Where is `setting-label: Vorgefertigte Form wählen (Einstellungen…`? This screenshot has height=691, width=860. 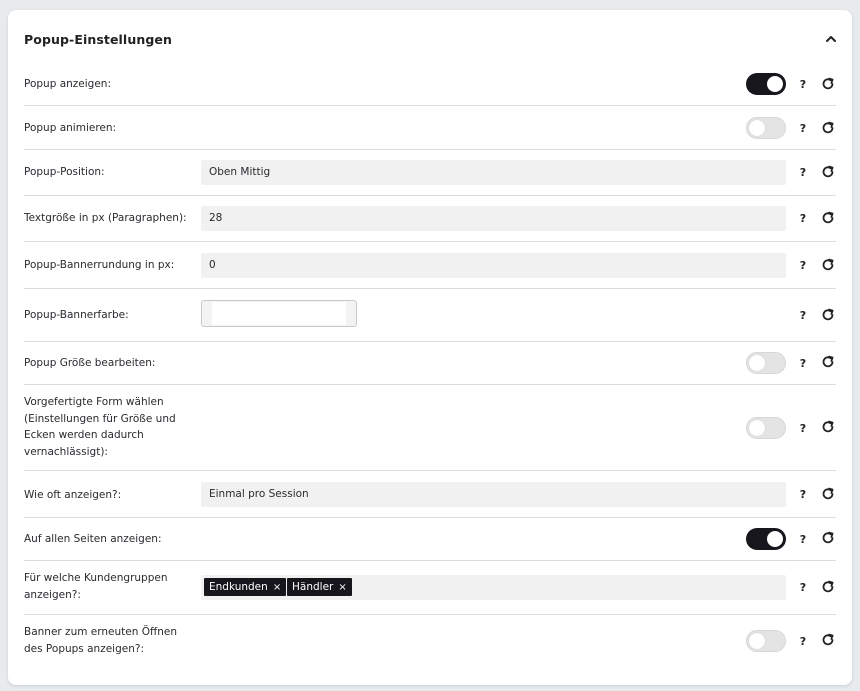 setting-label: Vorgefertigte Form wählen (Einstellungen… is located at coordinates (100, 427).